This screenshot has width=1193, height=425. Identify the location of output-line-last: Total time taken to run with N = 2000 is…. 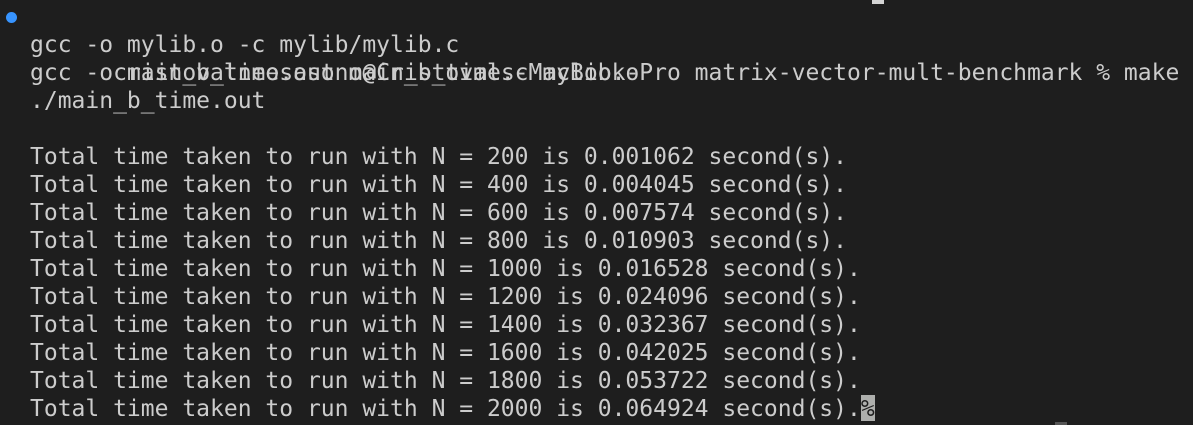
(611, 409).